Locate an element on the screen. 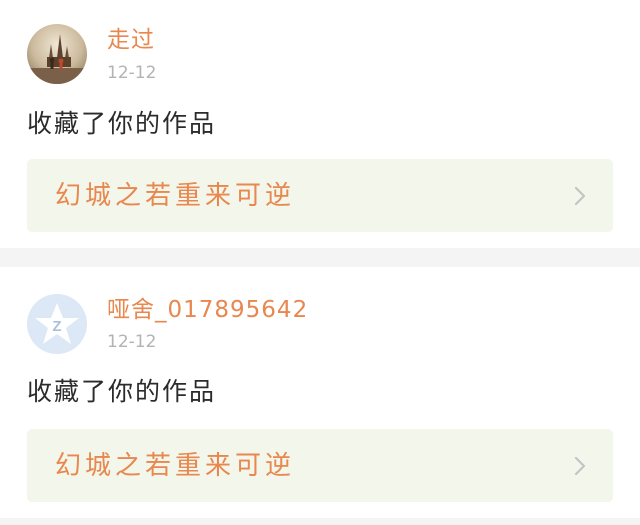  default-star-avatar-icon: Z is located at coordinates (57, 324).